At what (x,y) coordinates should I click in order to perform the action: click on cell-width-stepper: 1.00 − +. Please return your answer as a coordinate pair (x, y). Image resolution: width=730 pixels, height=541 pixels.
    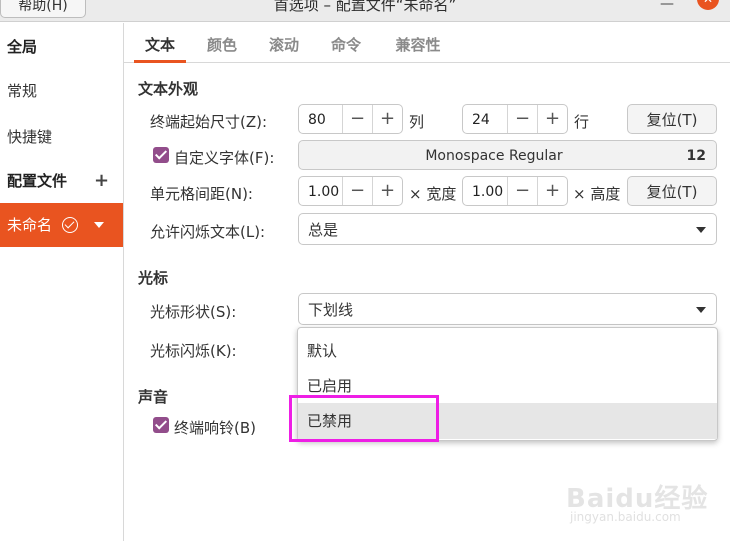
    Looking at the image, I should click on (350, 191).